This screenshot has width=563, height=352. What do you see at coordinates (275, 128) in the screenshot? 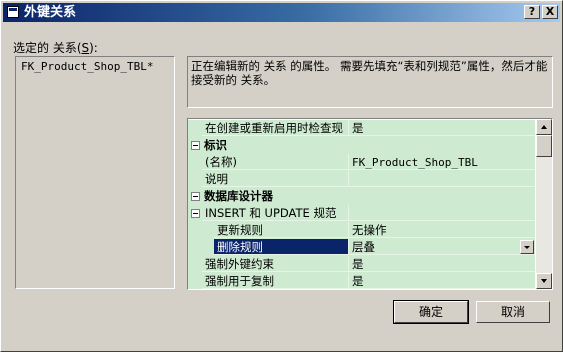
I see `property-name: 在创建或重新启用时检查现` at bounding box center [275, 128].